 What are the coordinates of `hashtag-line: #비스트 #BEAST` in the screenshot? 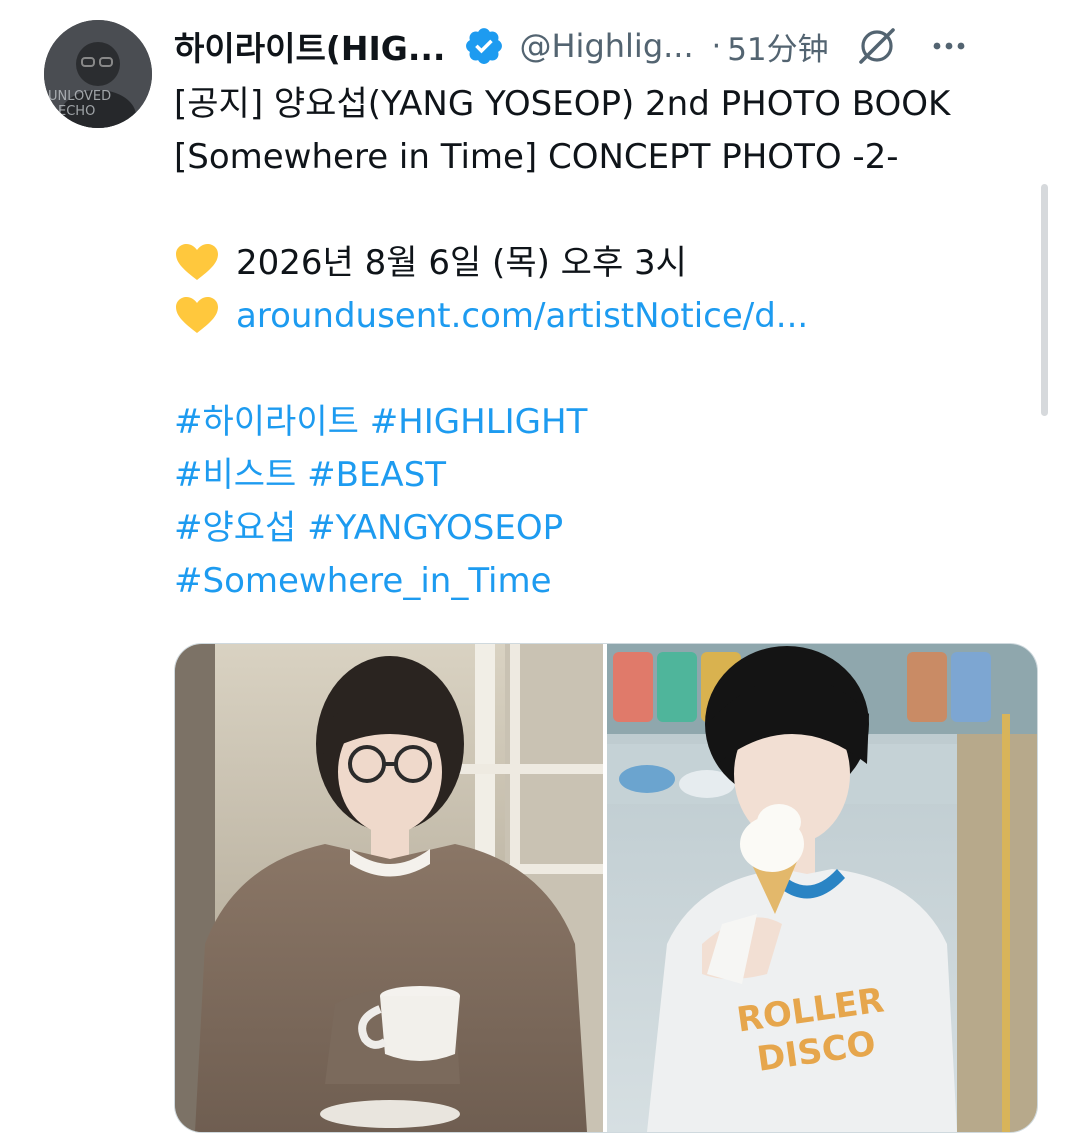 It's located at (604, 475).